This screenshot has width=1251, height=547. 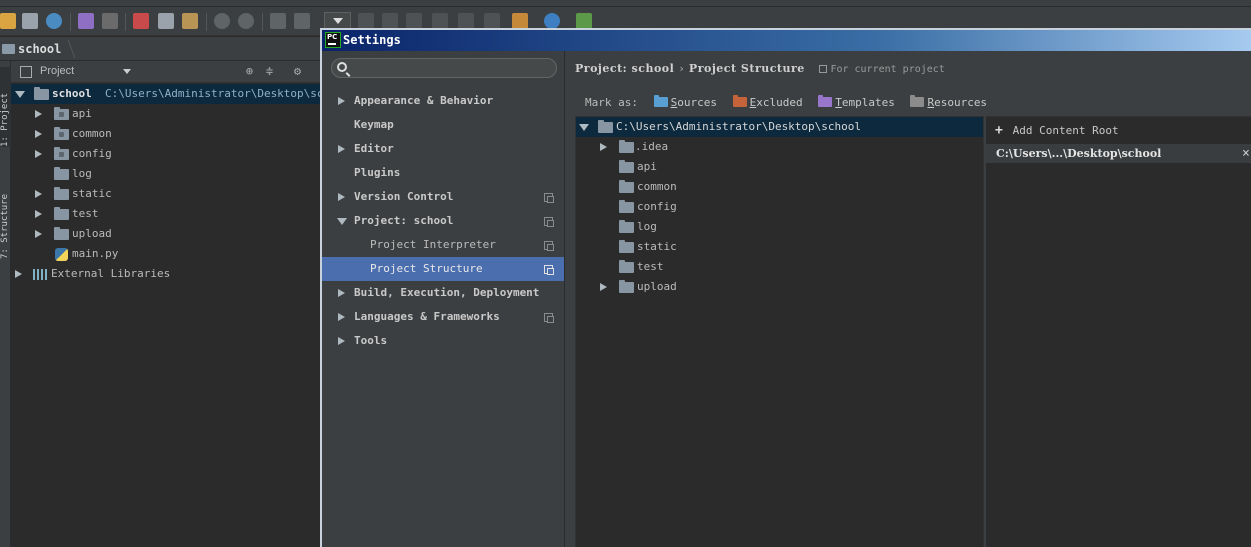 I want to click on gear-icon: ⚙, so click(x=297, y=71).